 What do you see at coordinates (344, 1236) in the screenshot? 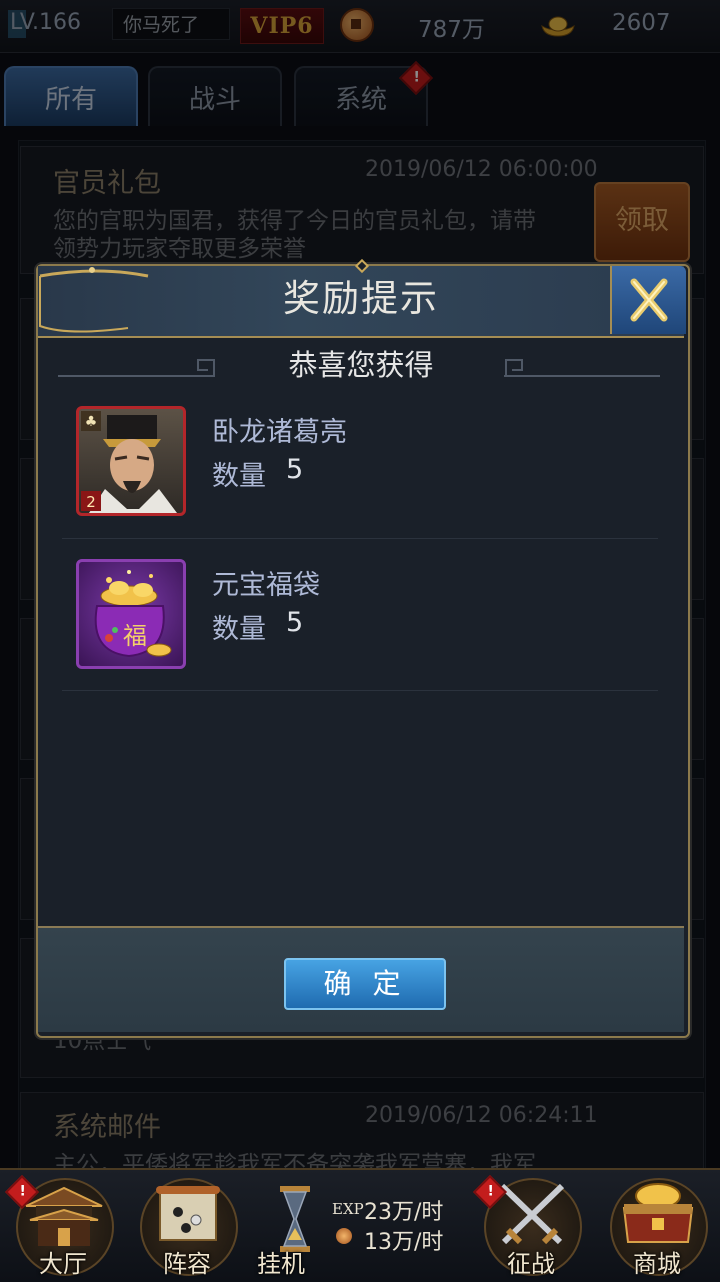
I see `coin-rate-icon` at bounding box center [344, 1236].